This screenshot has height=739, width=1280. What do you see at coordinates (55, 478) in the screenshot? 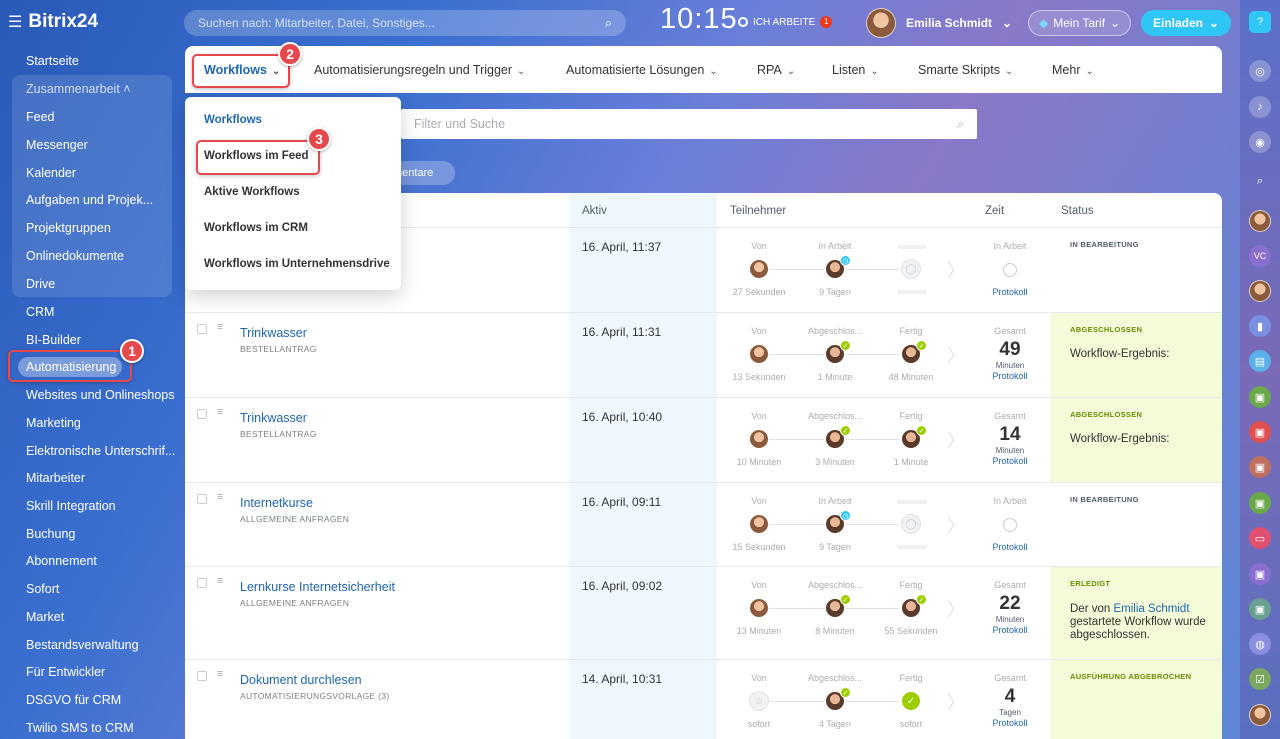
I see `sidebar-item-mitarbeiter: Mitarbeiter` at bounding box center [55, 478].